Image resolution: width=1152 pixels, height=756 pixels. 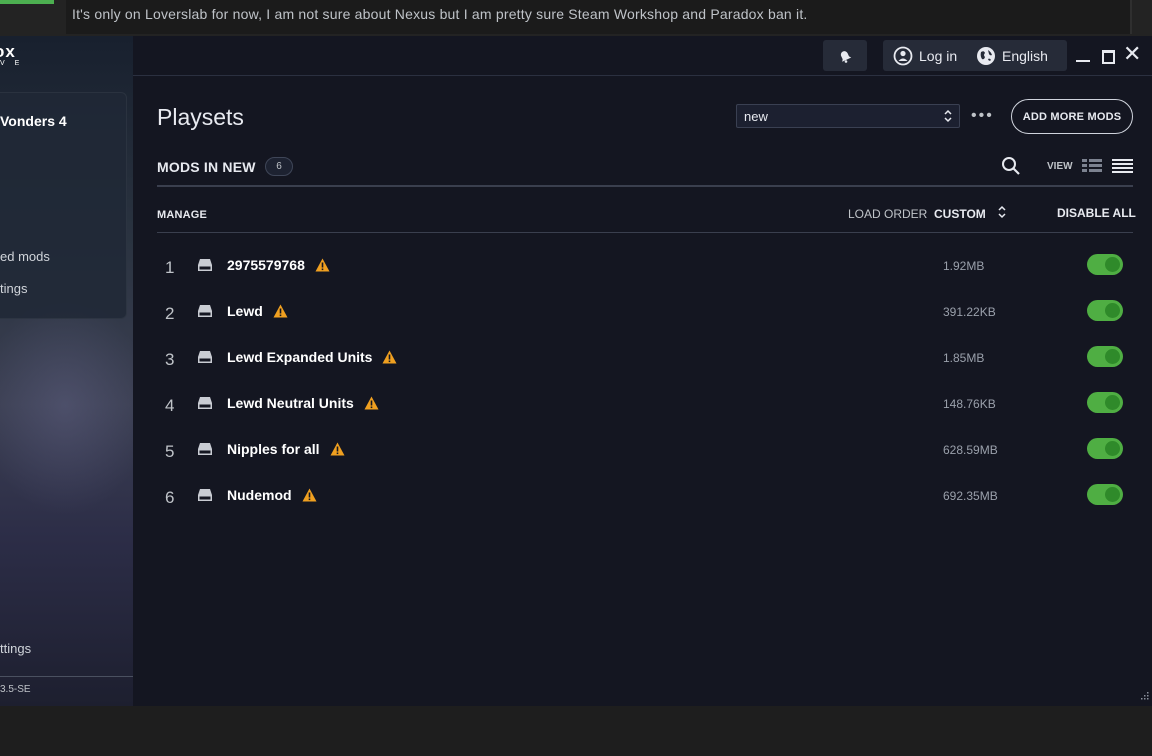 I want to click on globe-icon, so click(x=986, y=55).